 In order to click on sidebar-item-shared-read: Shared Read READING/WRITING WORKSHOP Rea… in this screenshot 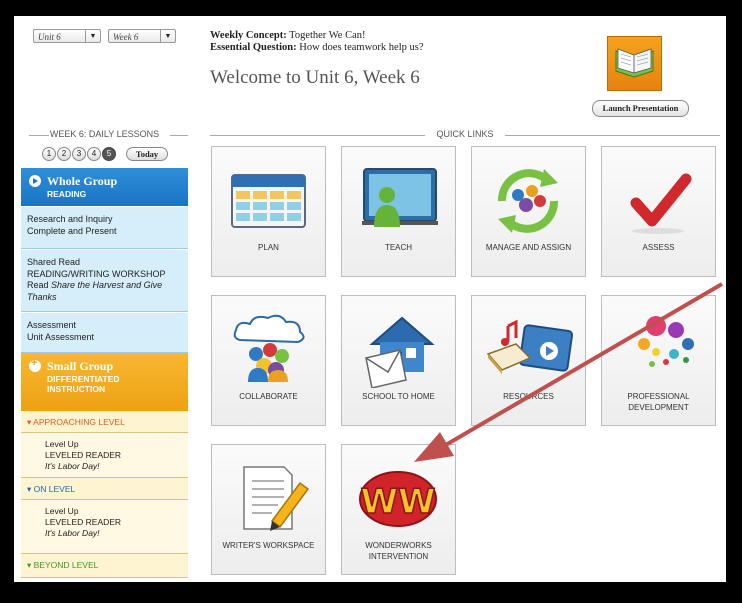, I will do `click(104, 280)`.